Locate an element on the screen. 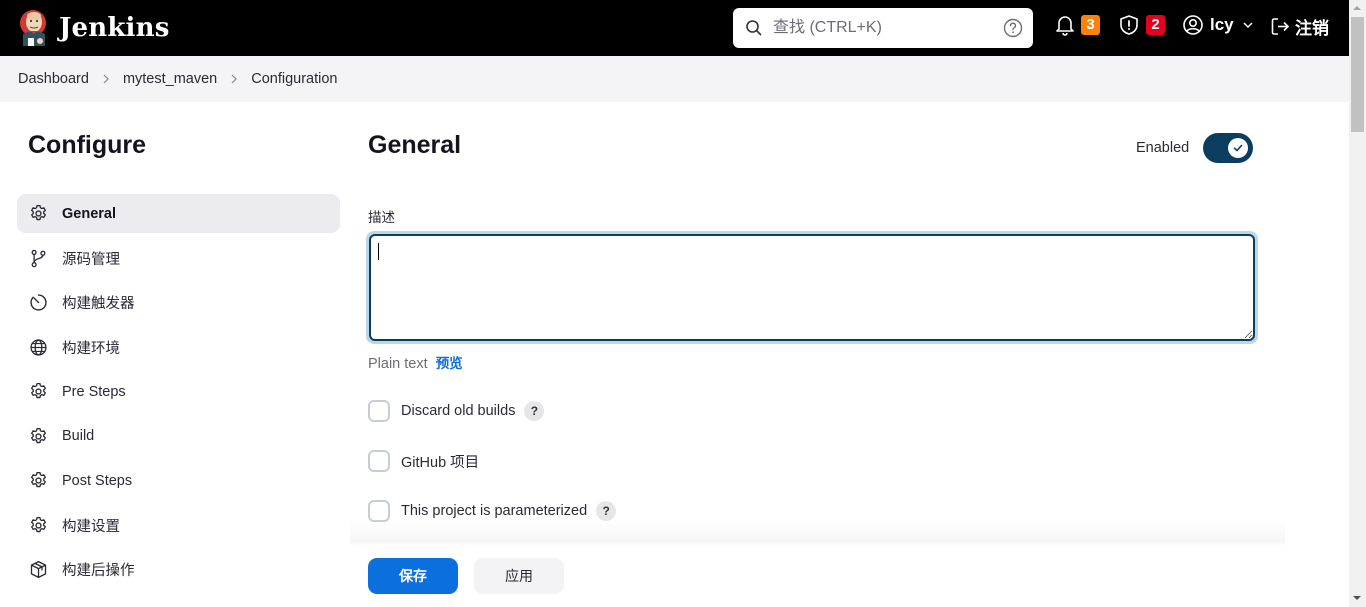 The image size is (1366, 607). search-input is located at coordinates (883, 28).